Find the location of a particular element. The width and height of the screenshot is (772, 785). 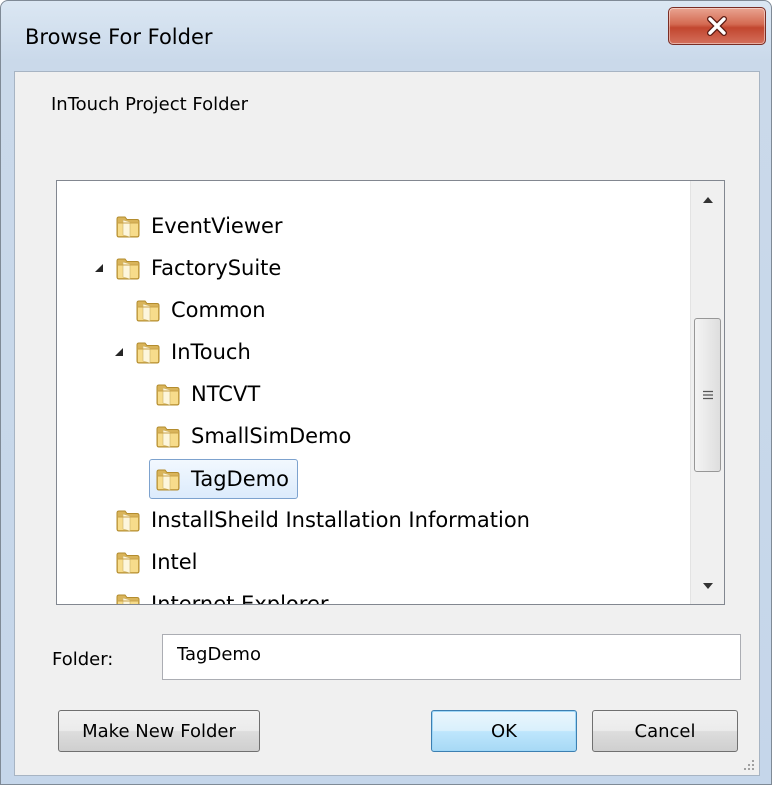

close-x-icon is located at coordinates (717, 26).